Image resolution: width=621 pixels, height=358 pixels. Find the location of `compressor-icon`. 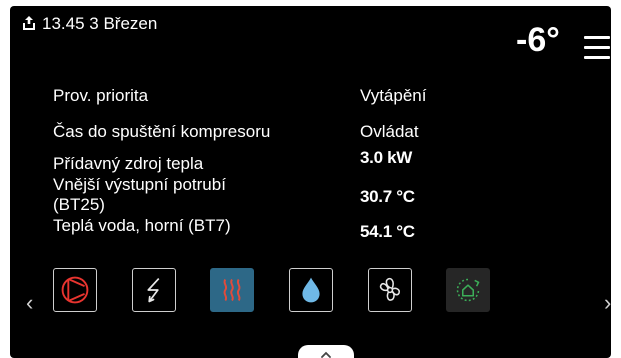

compressor-icon is located at coordinates (75, 290).